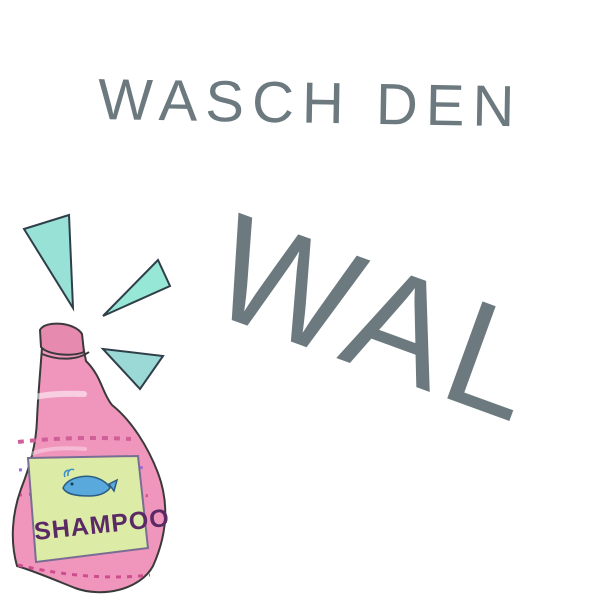  What do you see at coordinates (97, 302) in the screenshot?
I see `spark-icon` at bounding box center [97, 302].